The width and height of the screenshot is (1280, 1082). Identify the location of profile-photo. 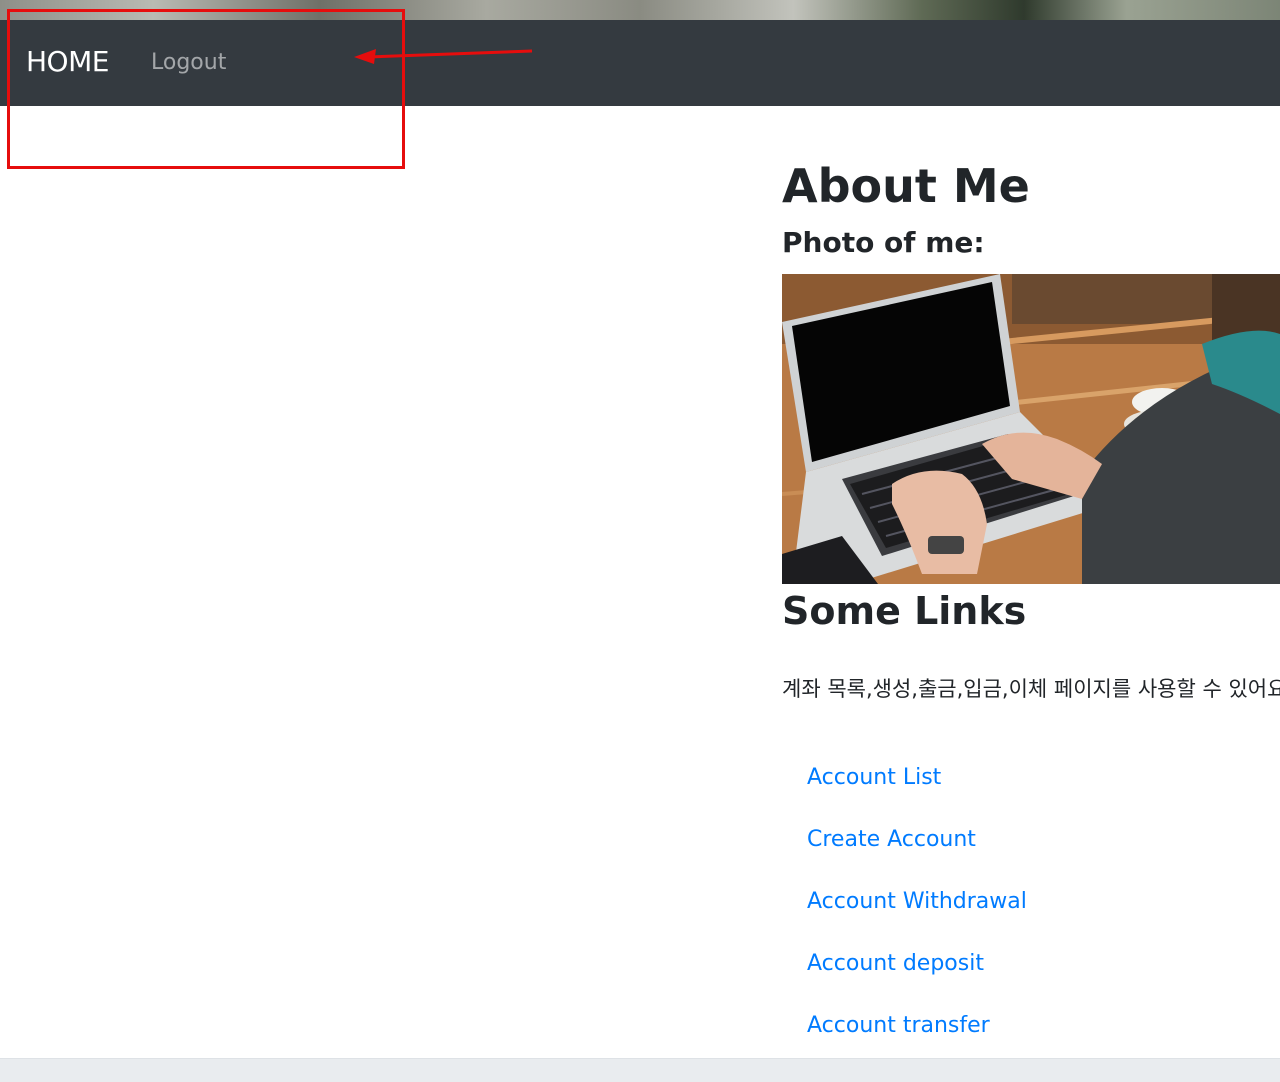
(1031, 429).